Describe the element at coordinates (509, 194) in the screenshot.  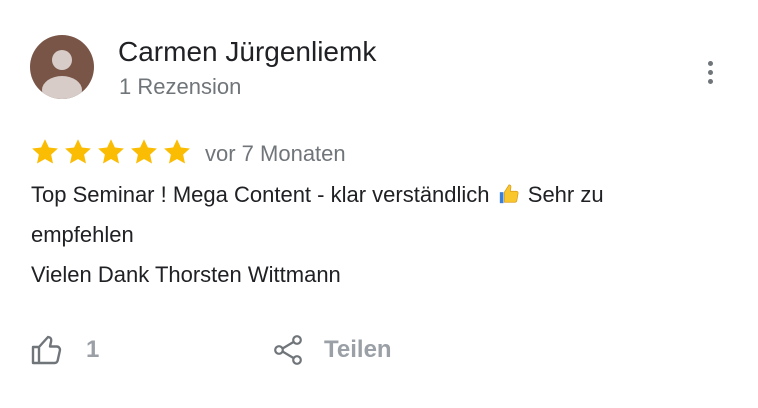
I see `thumbs-up-emoji-icon` at that location.